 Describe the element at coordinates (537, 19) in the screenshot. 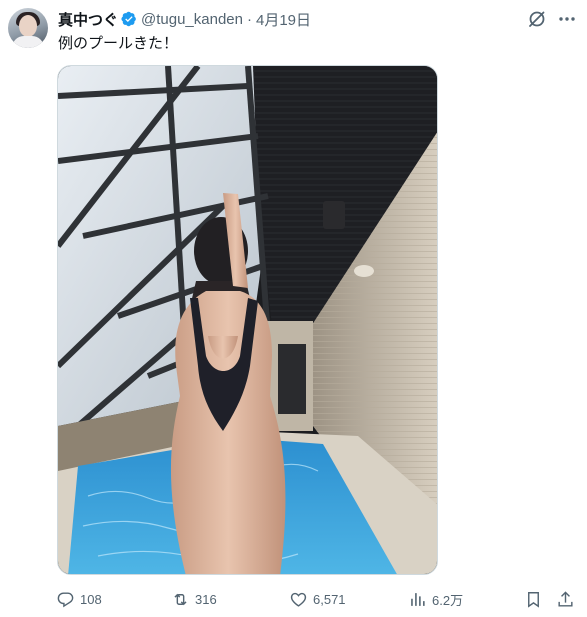

I see `grok-icon` at that location.